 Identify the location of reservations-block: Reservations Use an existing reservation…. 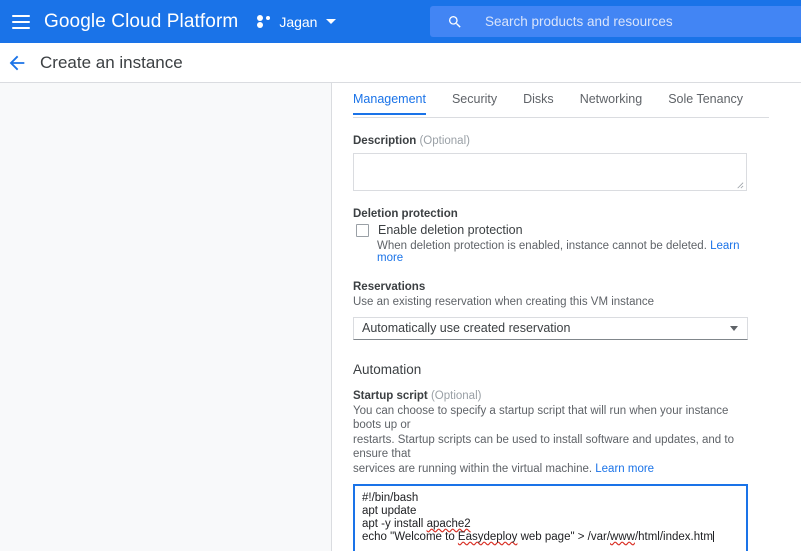
(551, 310).